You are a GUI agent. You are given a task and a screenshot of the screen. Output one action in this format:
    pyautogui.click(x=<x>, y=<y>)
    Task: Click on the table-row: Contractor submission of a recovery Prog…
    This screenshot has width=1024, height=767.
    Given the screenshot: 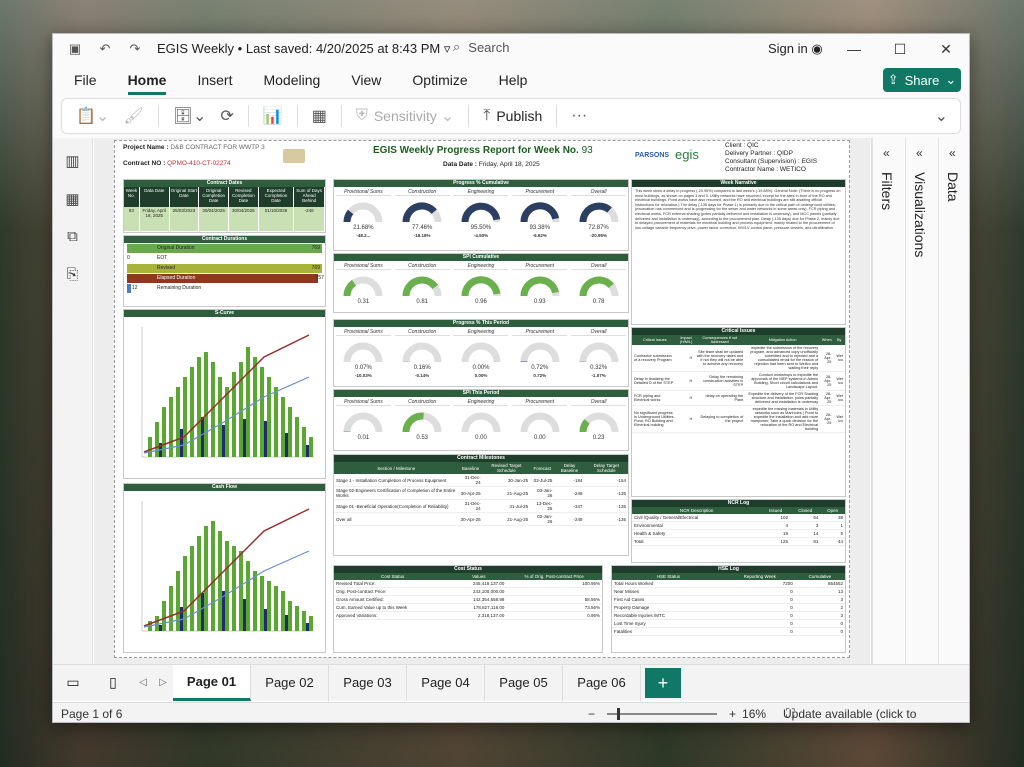 What is the action you would take?
    pyautogui.click(x=738, y=358)
    